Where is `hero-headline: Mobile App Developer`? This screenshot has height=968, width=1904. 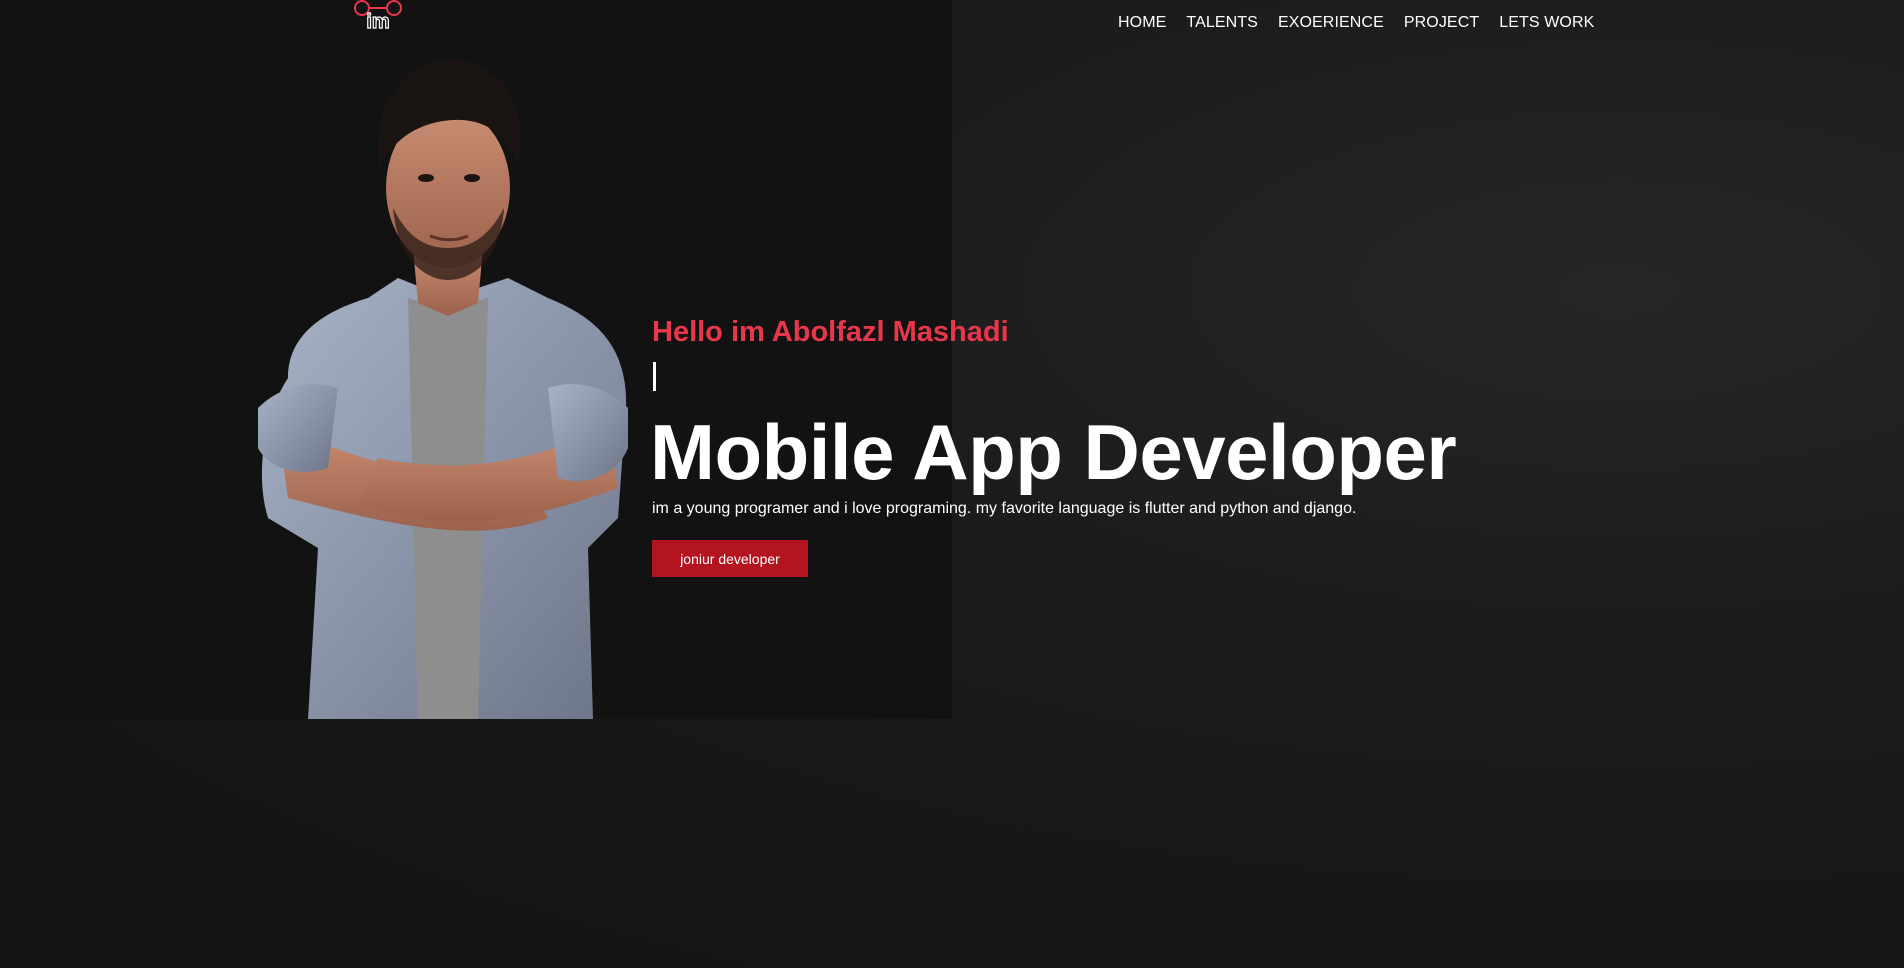 hero-headline: Mobile App Developer is located at coordinates (1053, 452).